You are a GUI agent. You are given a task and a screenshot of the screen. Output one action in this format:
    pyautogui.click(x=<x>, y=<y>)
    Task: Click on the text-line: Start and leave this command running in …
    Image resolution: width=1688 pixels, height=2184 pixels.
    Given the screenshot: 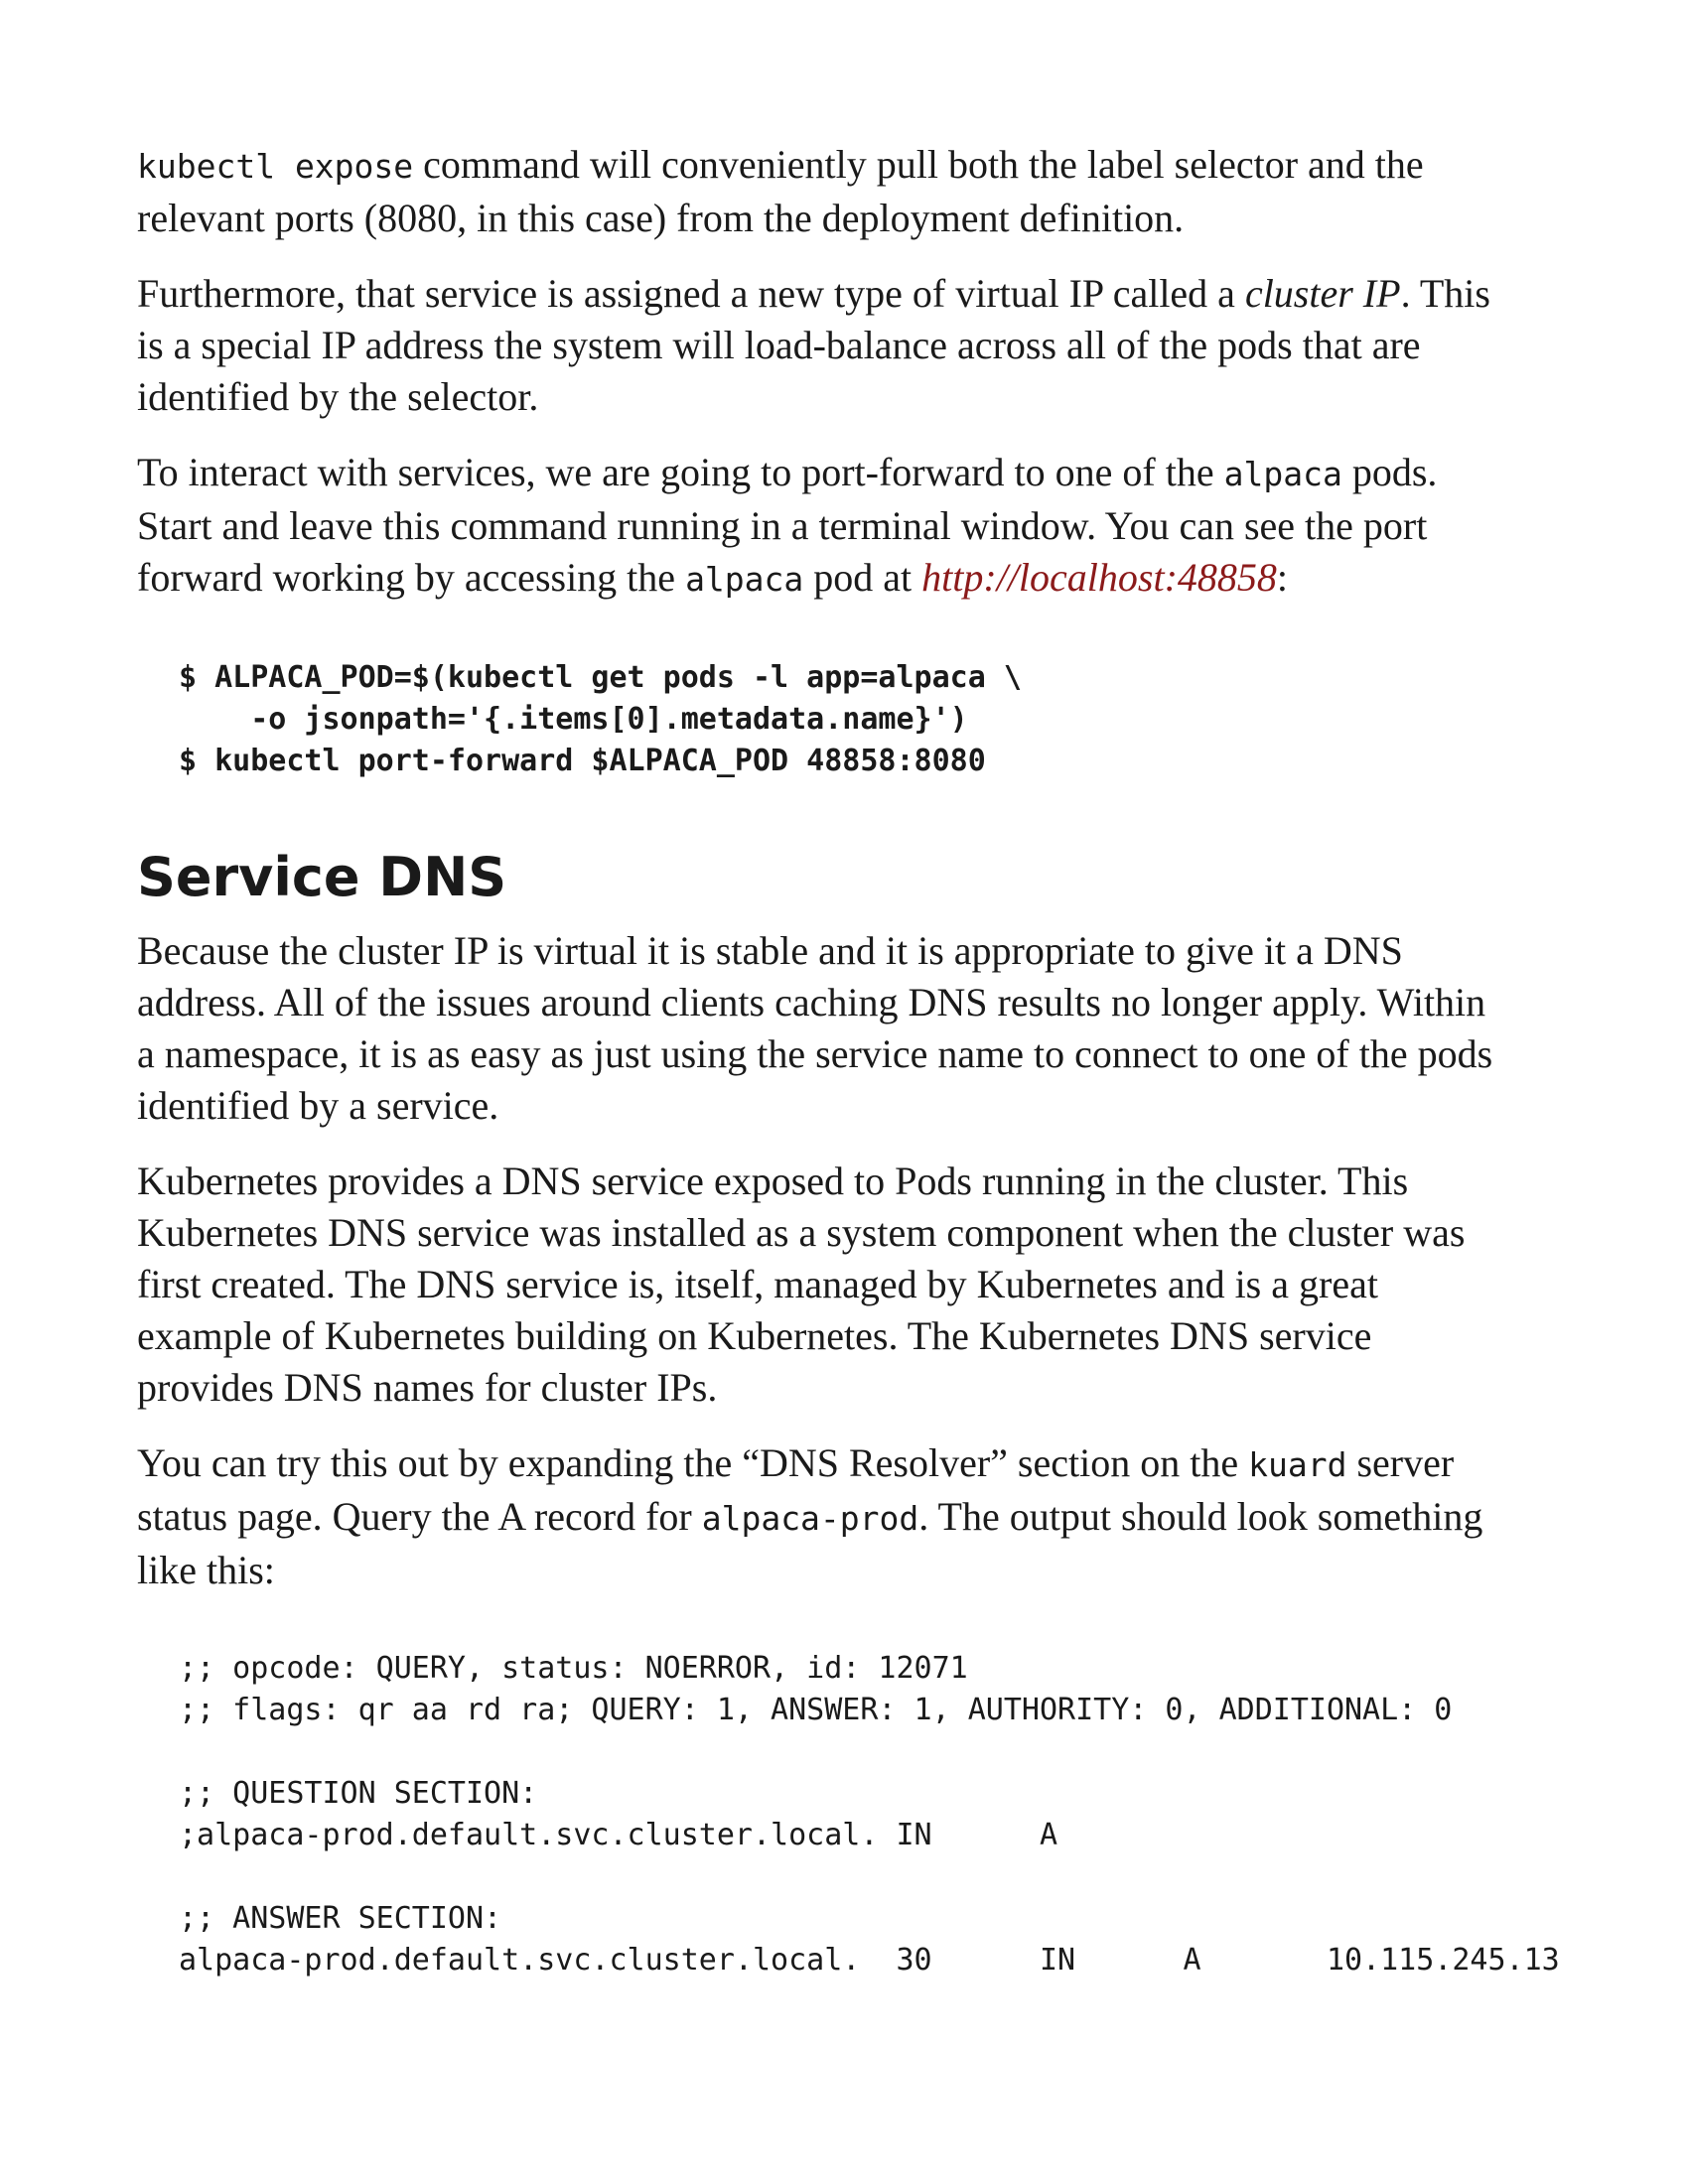 What is the action you would take?
    pyautogui.click(x=782, y=525)
    